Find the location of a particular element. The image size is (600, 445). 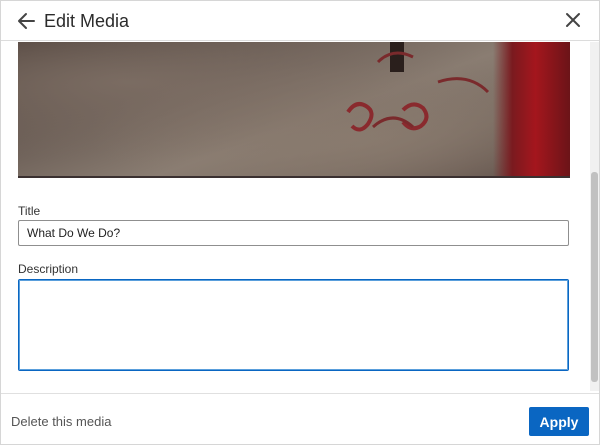

back-button is located at coordinates (27, 21).